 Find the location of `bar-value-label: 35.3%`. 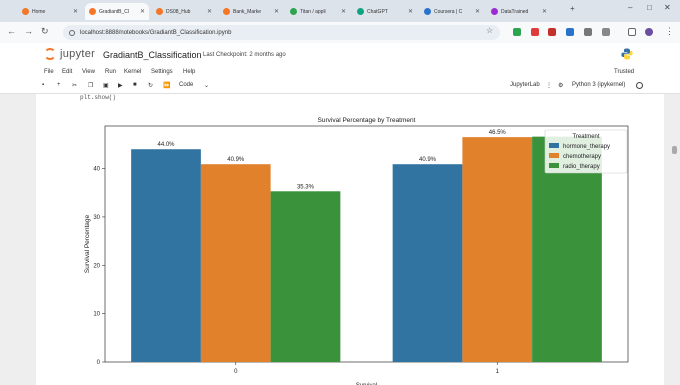

bar-value-label: 35.3% is located at coordinates (306, 187).